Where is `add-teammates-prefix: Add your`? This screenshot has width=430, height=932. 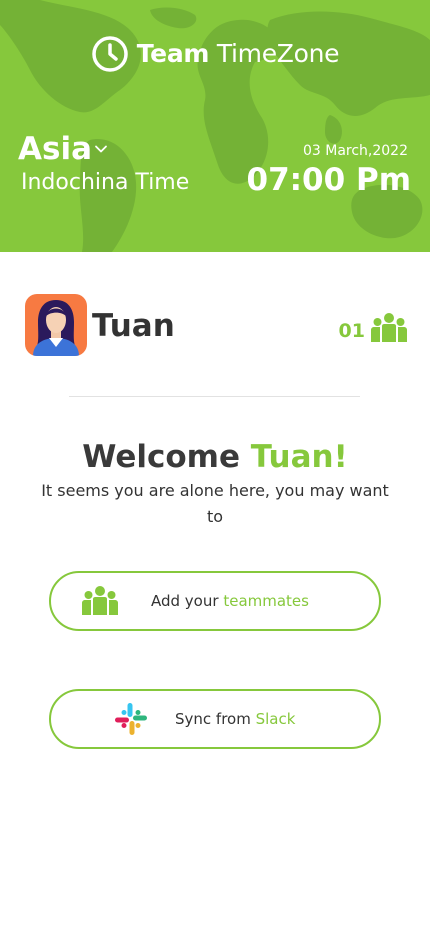
add-teammates-prefix: Add your is located at coordinates (185, 601).